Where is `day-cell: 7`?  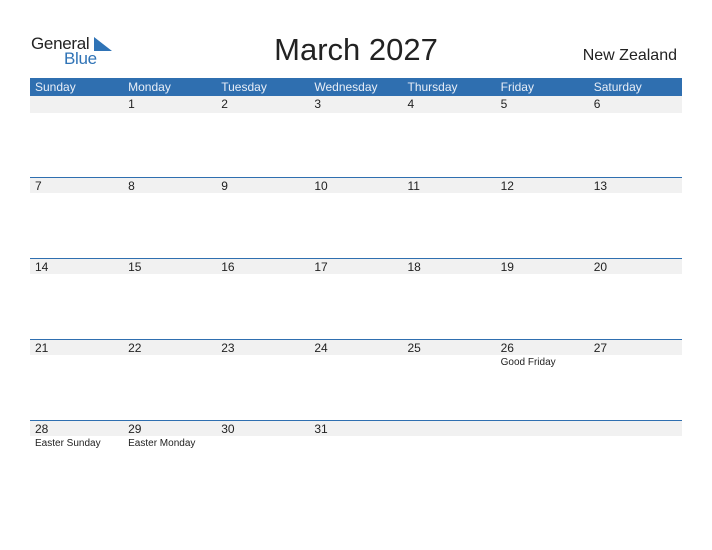 day-cell: 7 is located at coordinates (76, 185).